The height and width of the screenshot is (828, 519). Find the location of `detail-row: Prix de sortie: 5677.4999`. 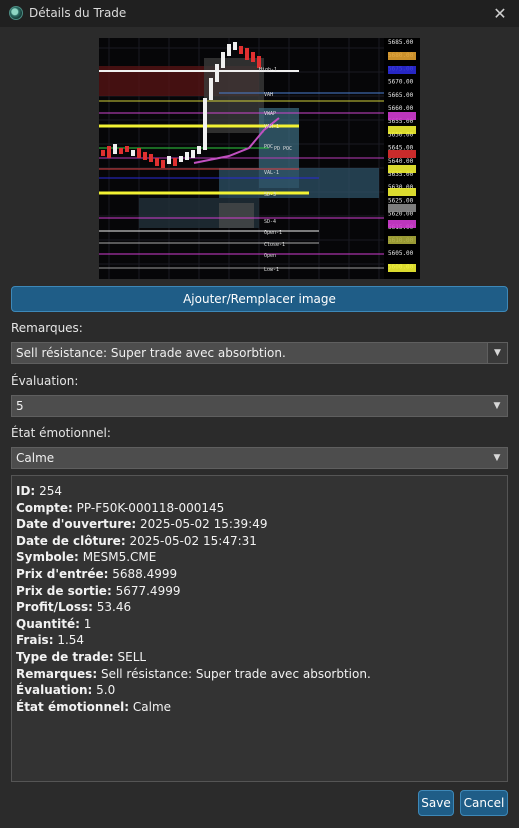

detail-row: Prix de sortie: 5677.4999 is located at coordinates (98, 590).